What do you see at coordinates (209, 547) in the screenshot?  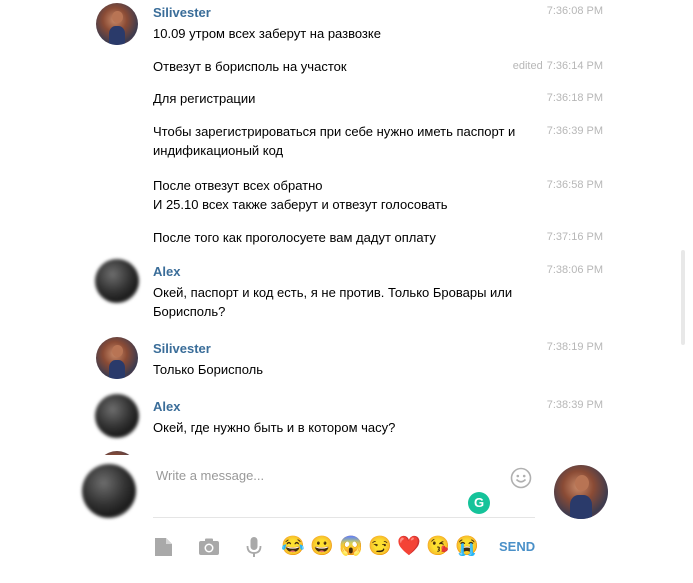 I see `camera-icon` at bounding box center [209, 547].